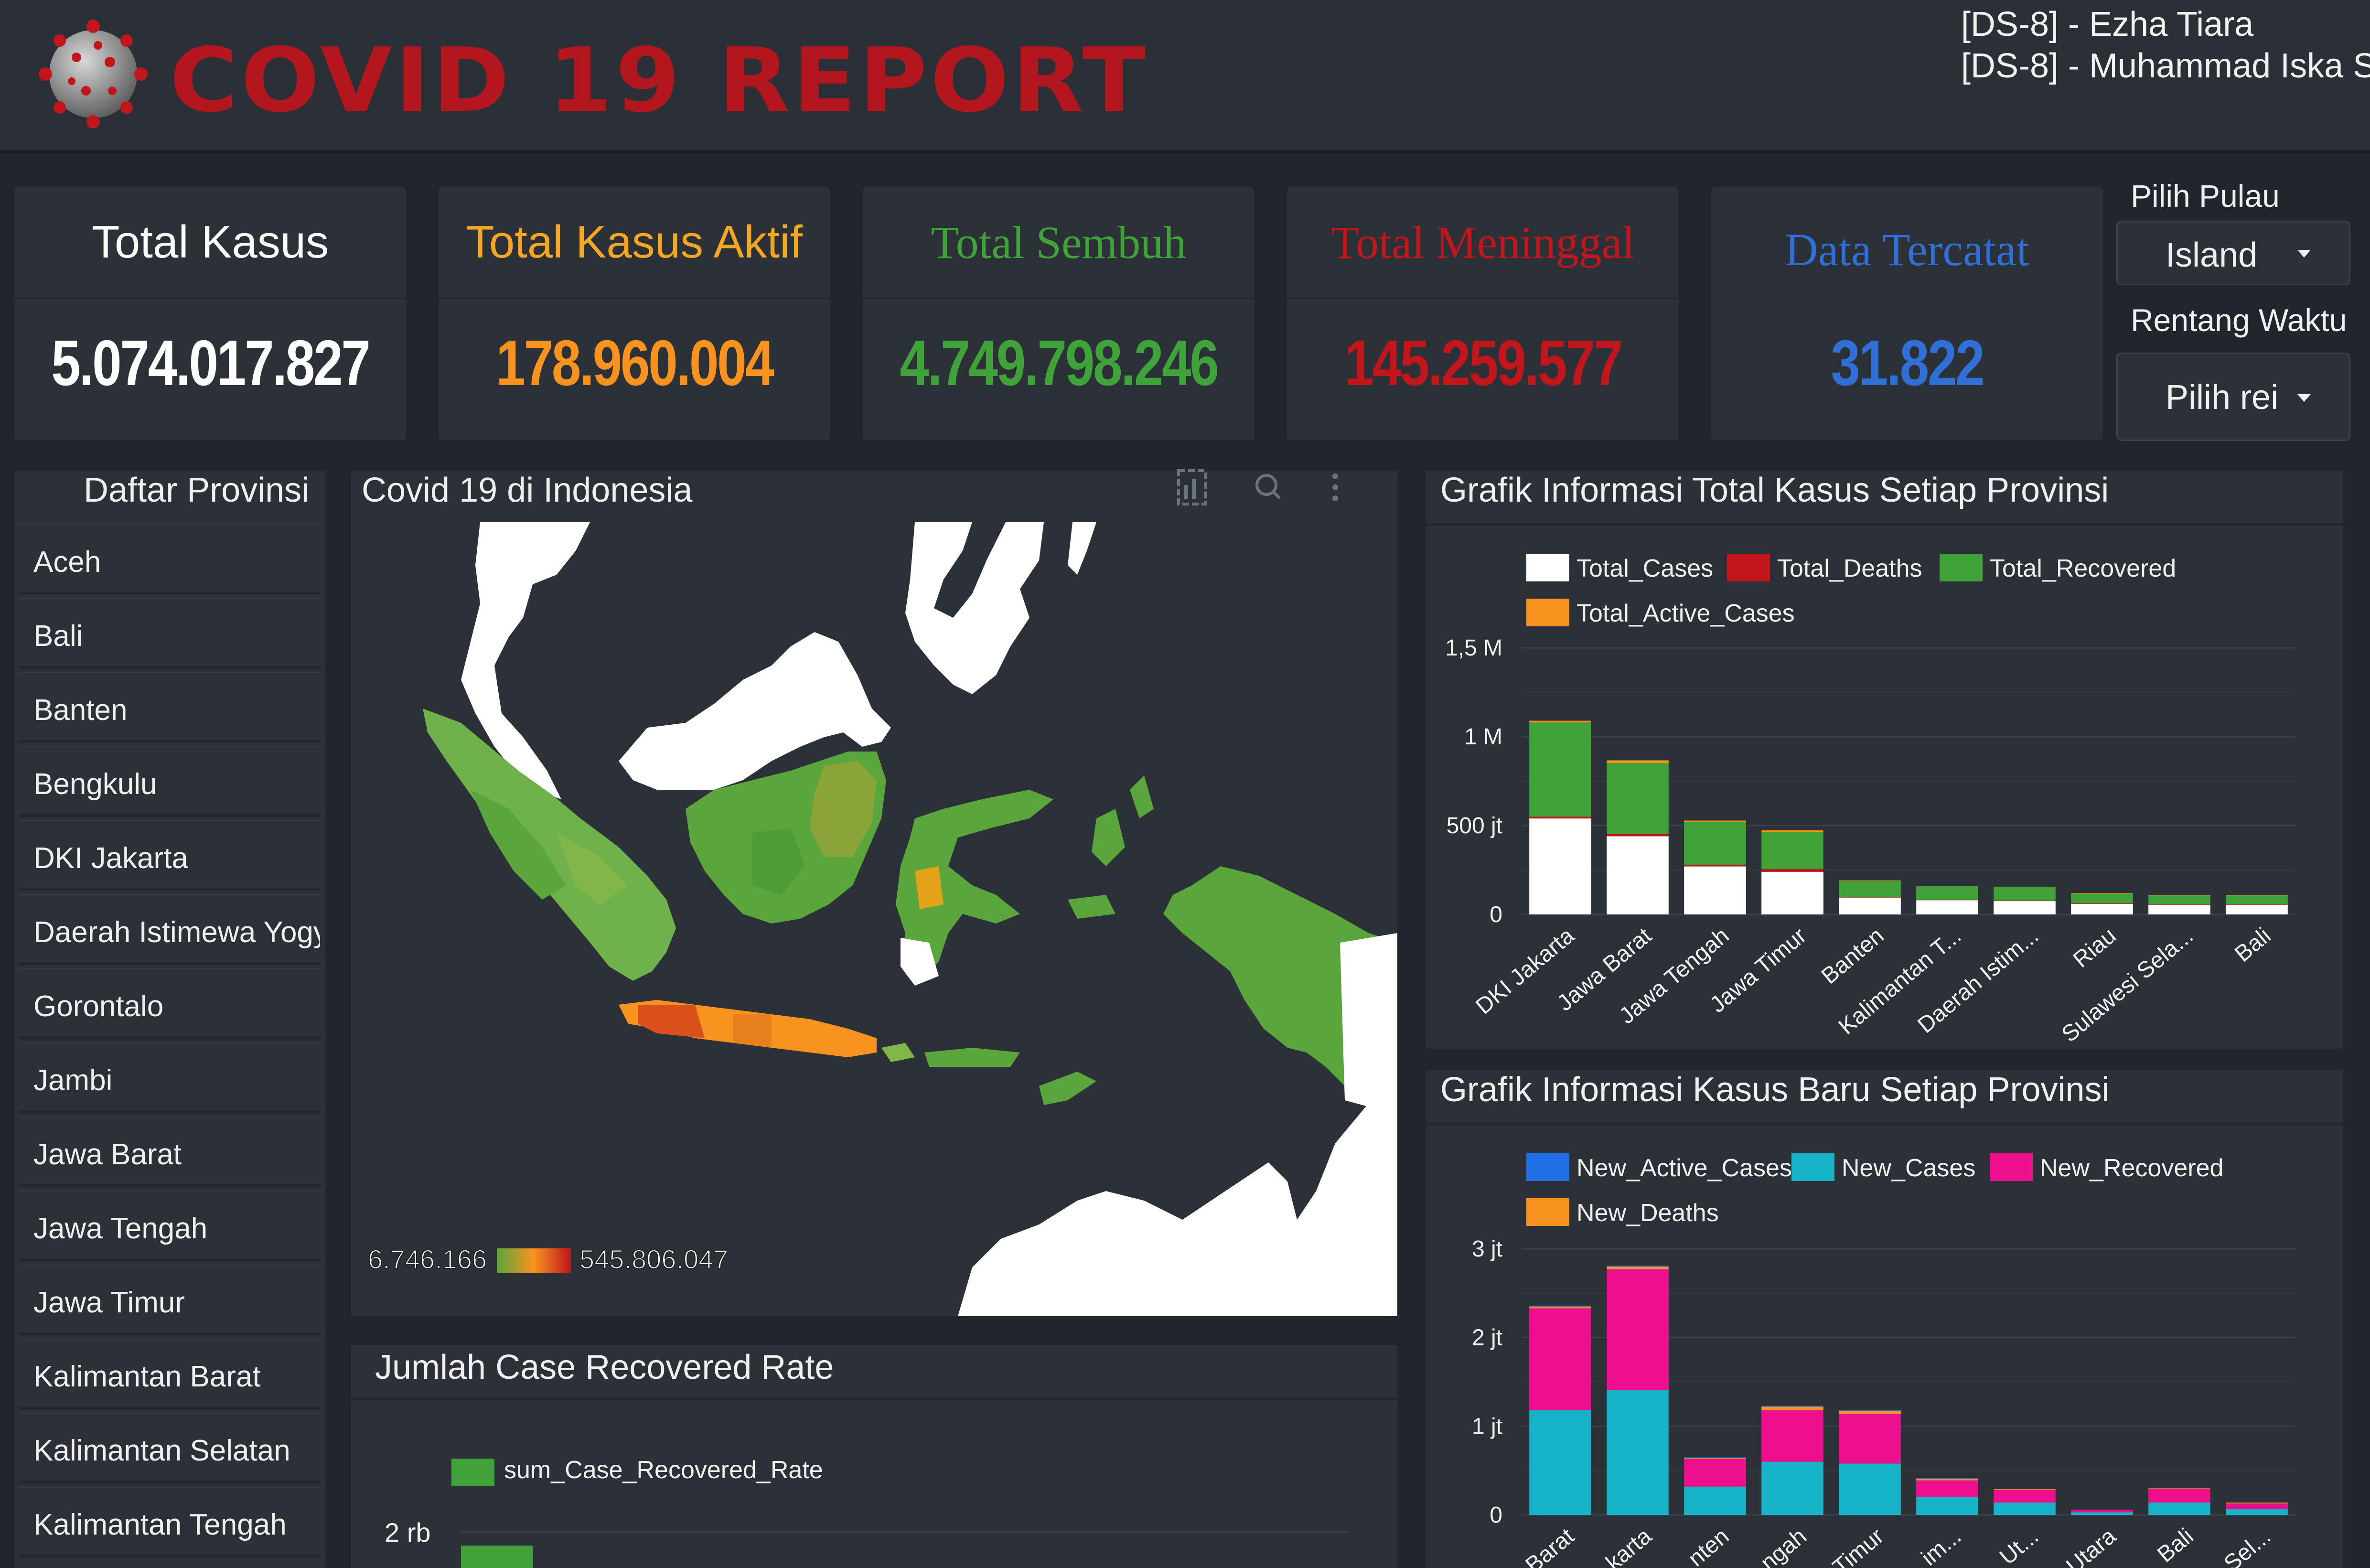 This screenshot has width=2370, height=1568. I want to click on province-item-dki-jakarta: DKI Jakarta, so click(170, 855).